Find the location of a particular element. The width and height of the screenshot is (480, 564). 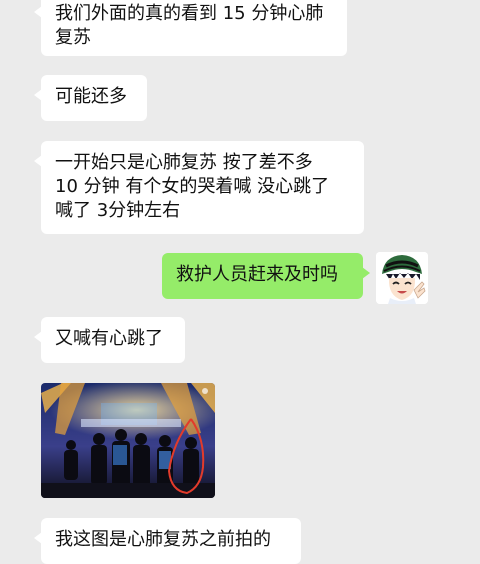

message-text-line: 我这图是心肺复苏之前拍的 is located at coordinates (163, 539).